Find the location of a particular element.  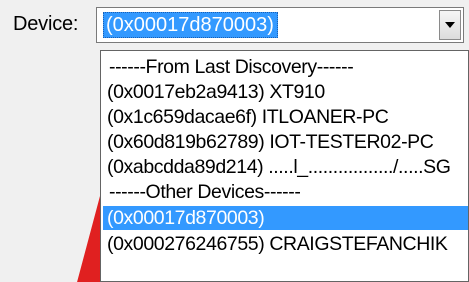

dropdown-option-device: (0x60d819b62789) IOT-TESTER02-PC is located at coordinates (285, 142).